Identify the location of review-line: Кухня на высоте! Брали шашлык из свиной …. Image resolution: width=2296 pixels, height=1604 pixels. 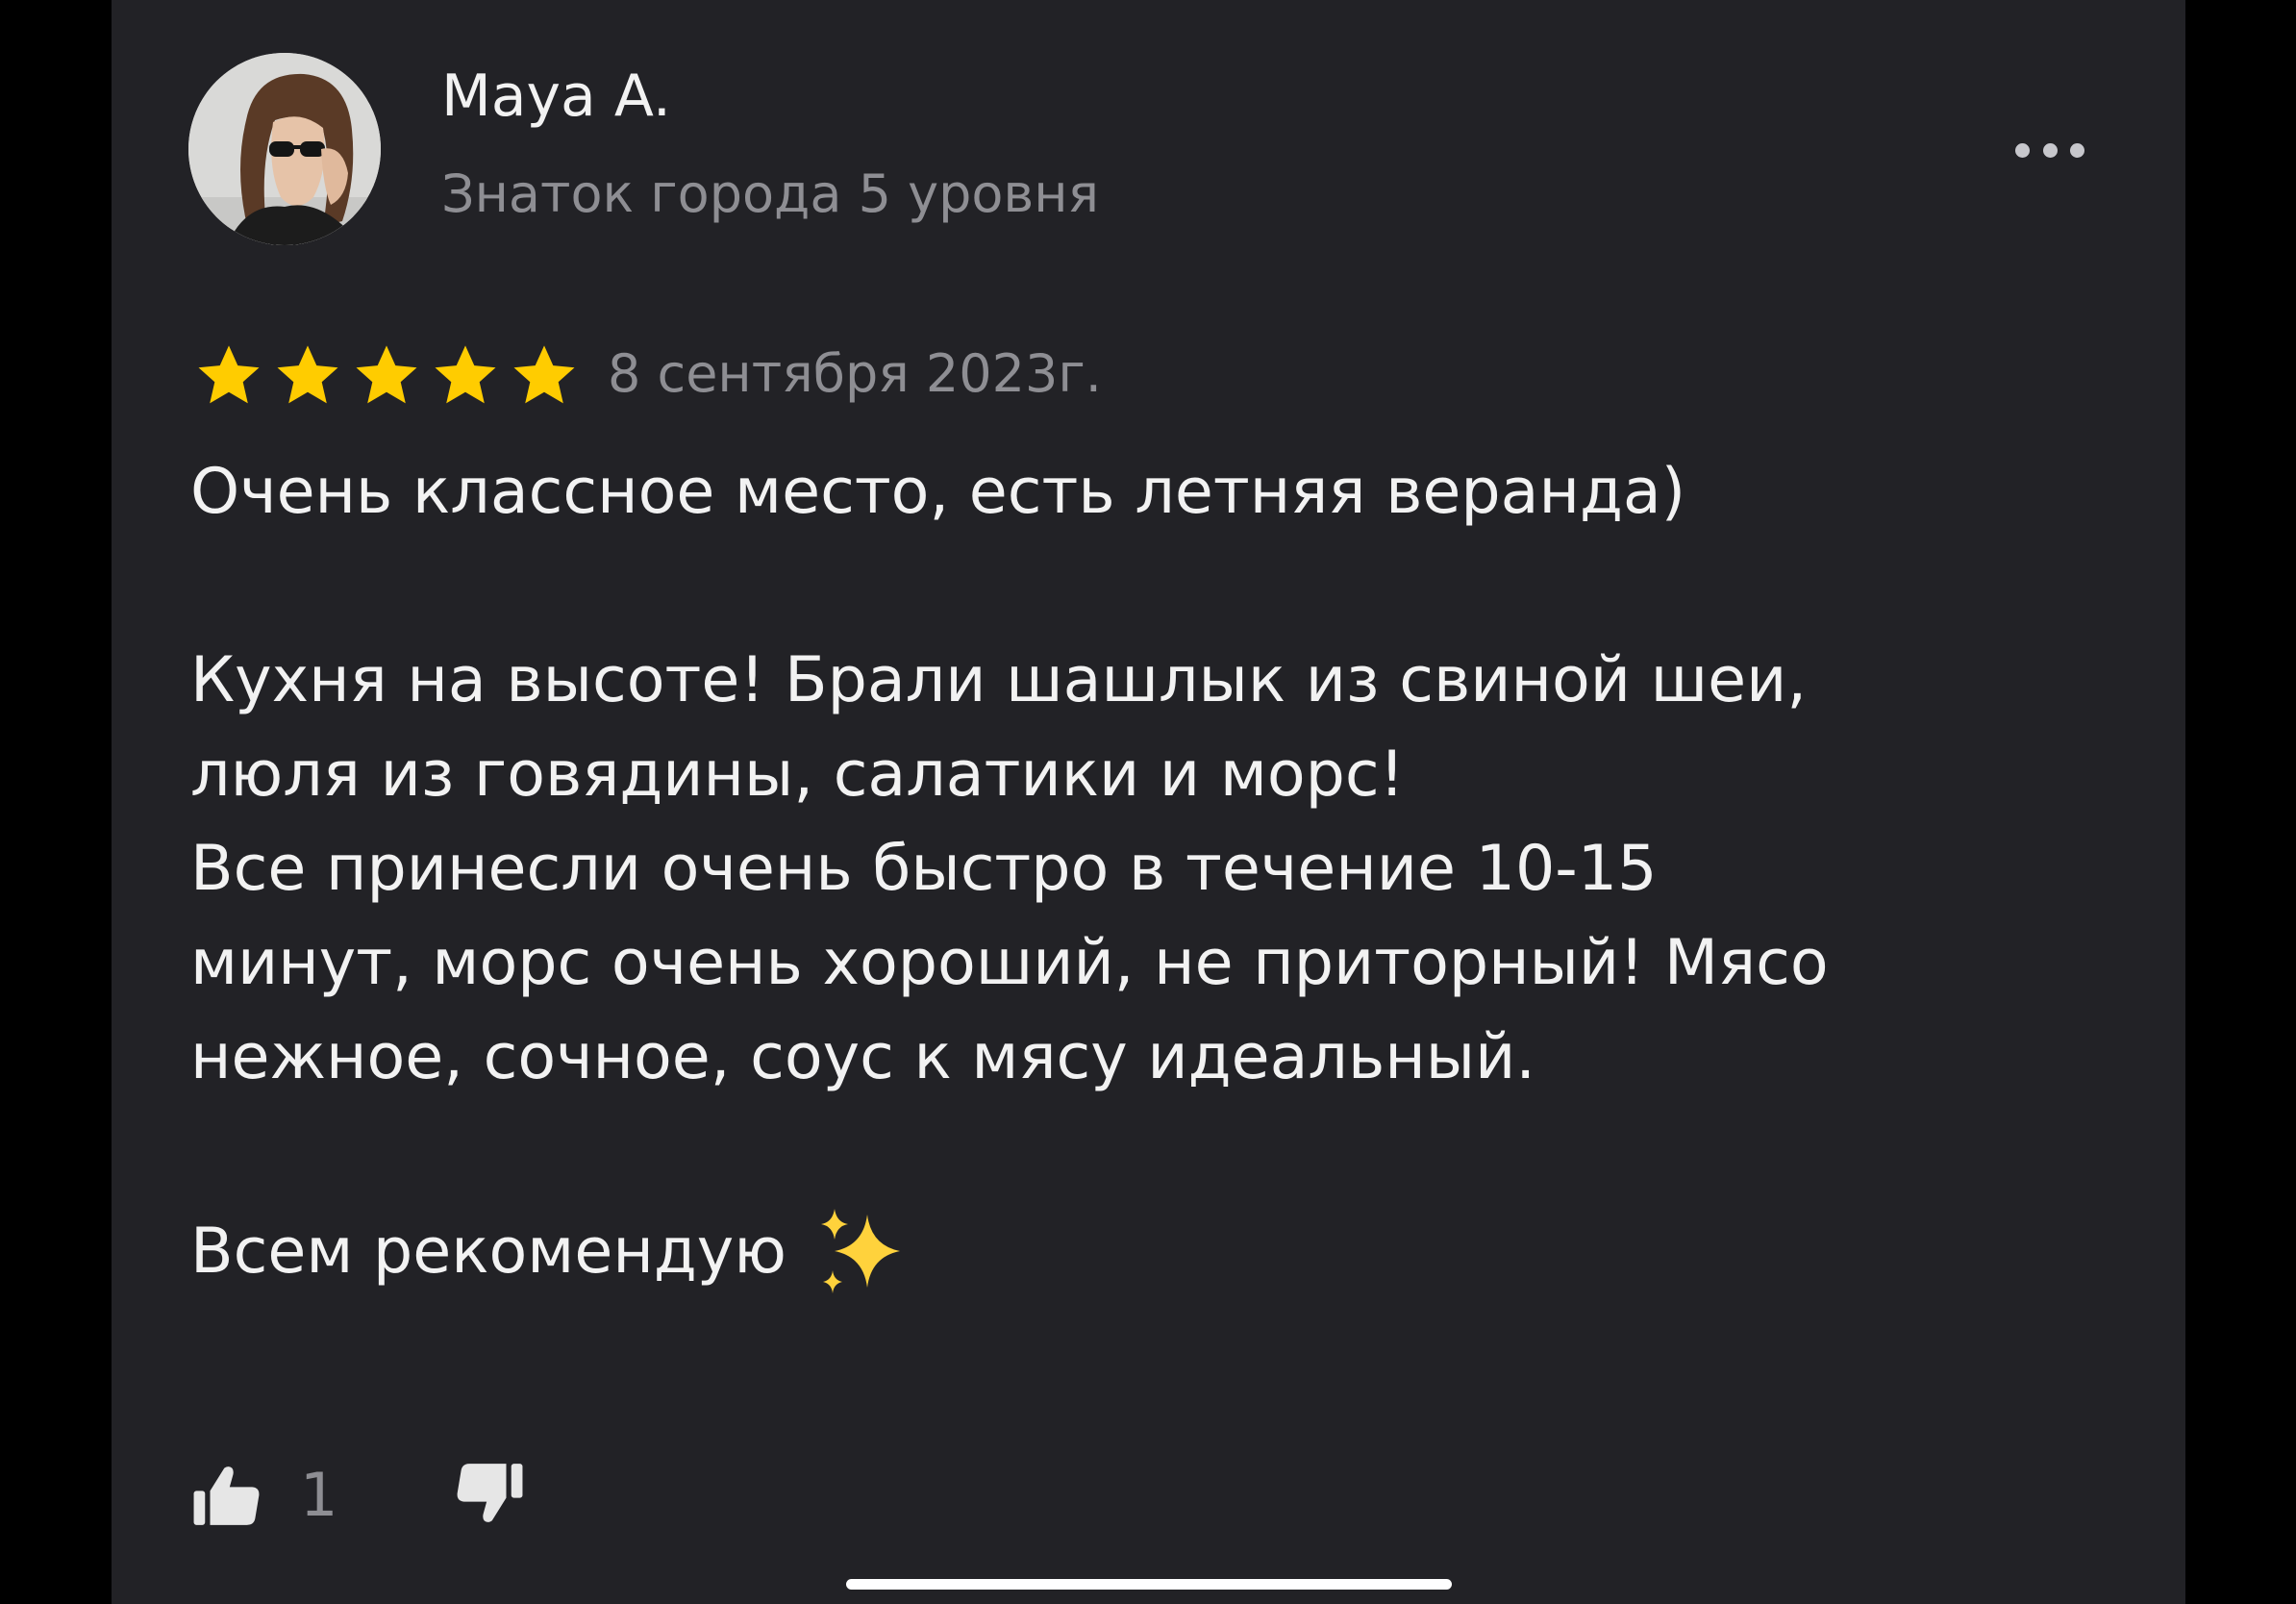
(999, 680).